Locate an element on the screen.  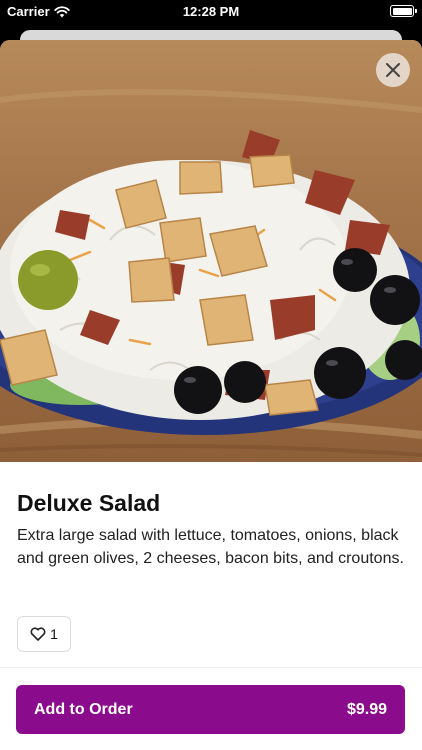
like-button: 1 is located at coordinates (44, 634).